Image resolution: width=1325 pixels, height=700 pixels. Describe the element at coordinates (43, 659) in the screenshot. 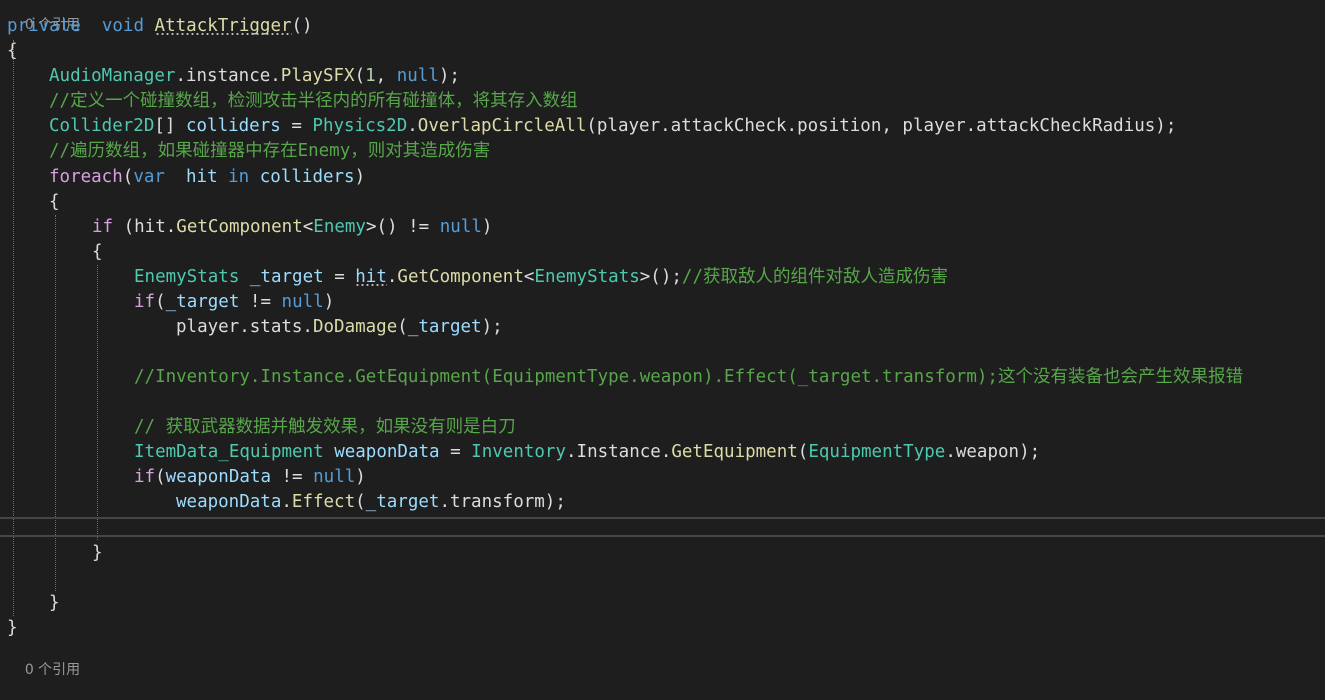

I see `codelens-references-bottom: 0 个引用` at that location.